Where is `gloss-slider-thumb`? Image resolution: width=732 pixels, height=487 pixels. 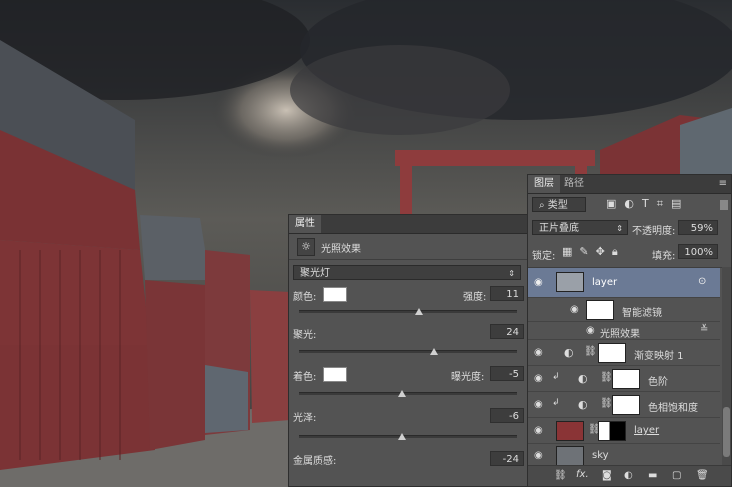
gloss-slider-thumb is located at coordinates (402, 436).